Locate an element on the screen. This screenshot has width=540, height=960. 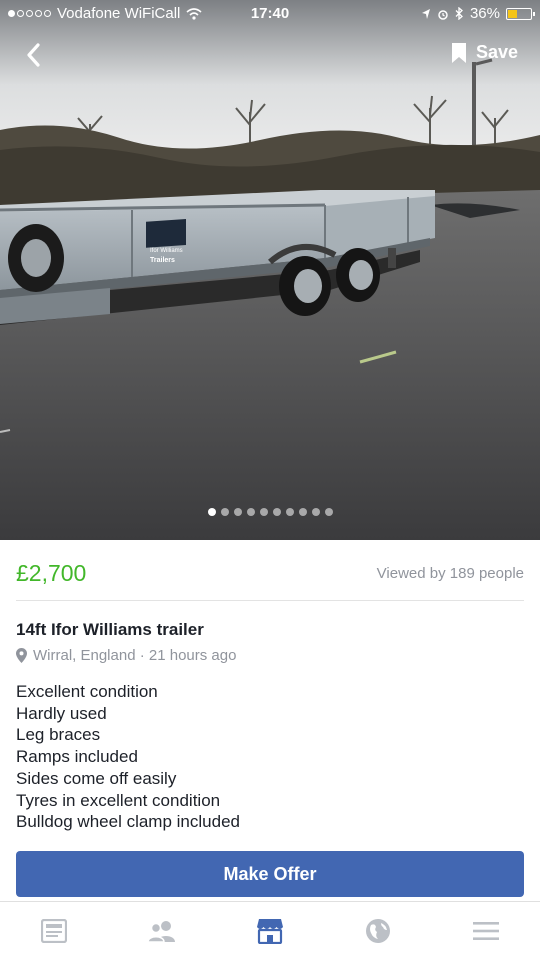
marketplace-icon is located at coordinates (270, 931).